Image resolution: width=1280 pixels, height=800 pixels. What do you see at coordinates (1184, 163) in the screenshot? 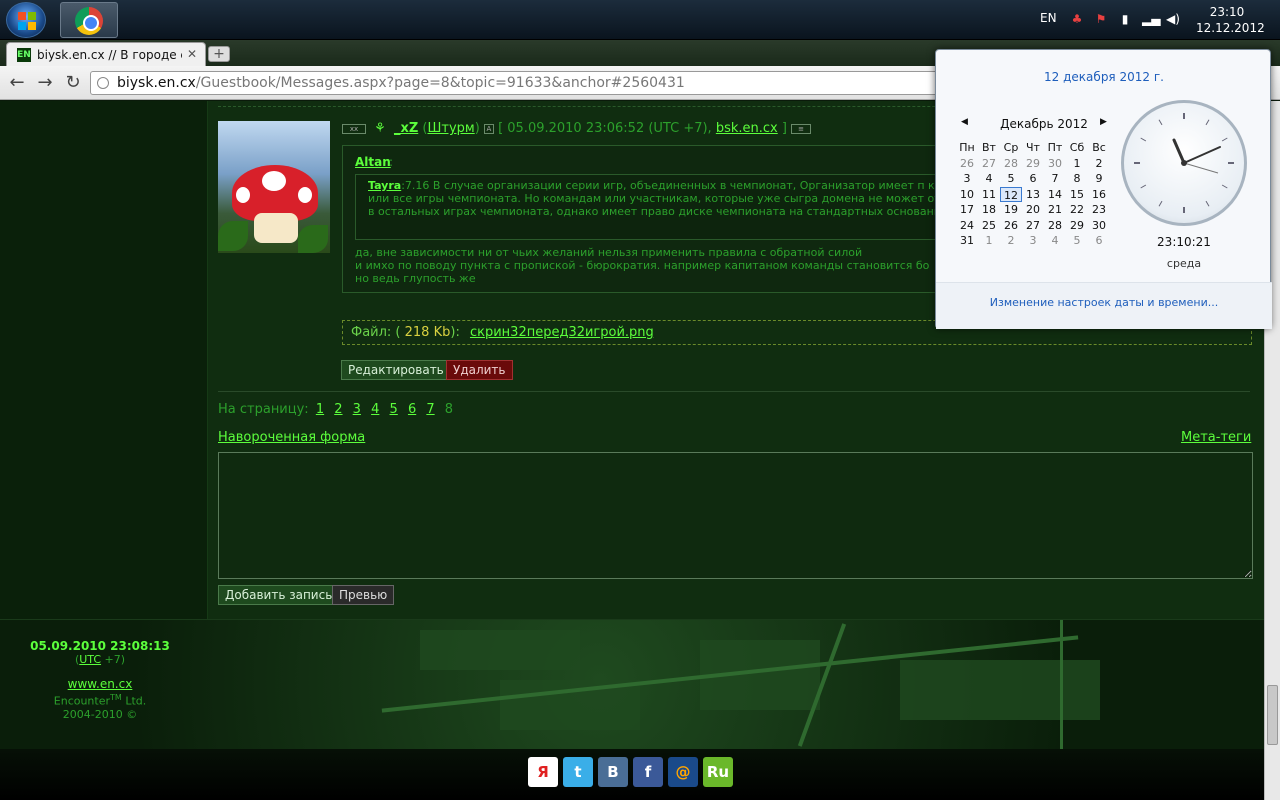
I see `analog-clock` at bounding box center [1184, 163].